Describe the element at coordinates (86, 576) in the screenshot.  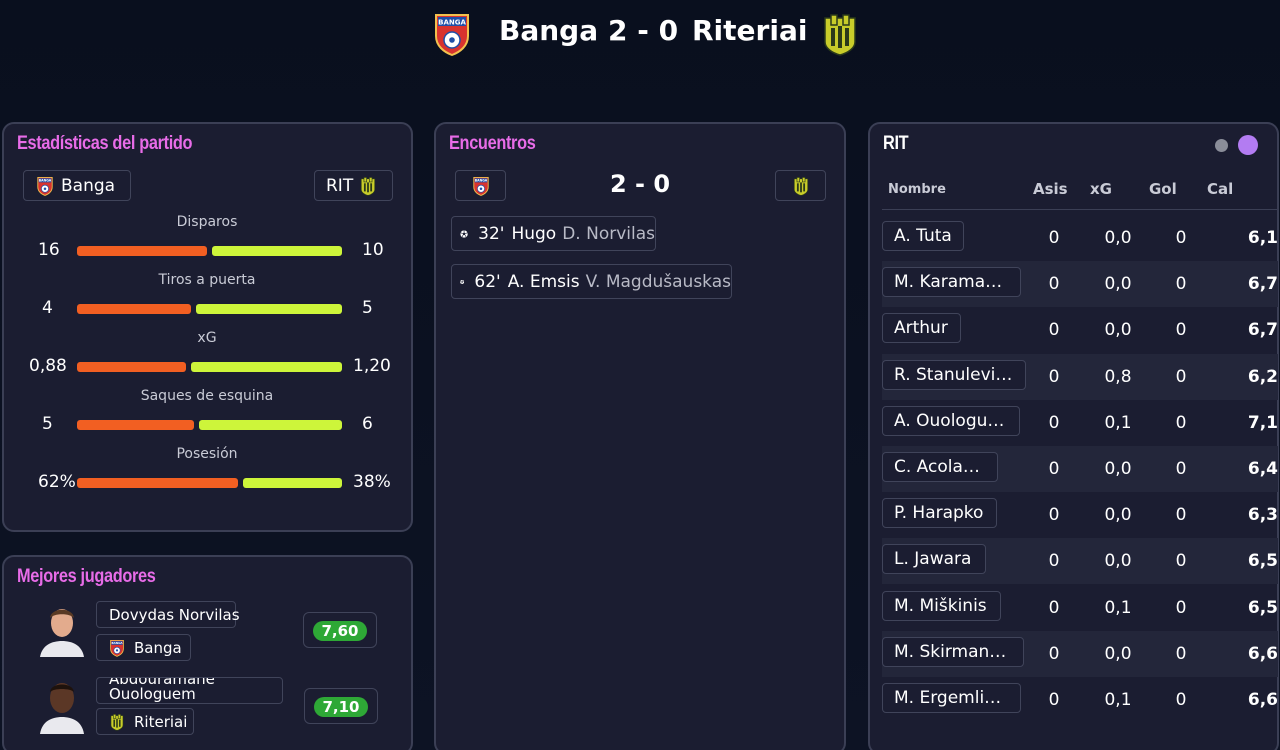
I see `panel-title: Mejores jugadores` at that location.